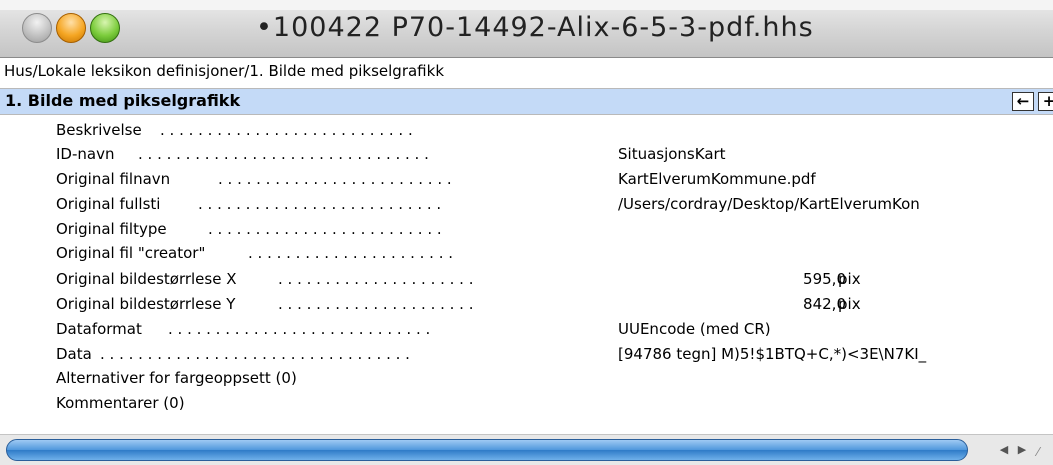  Describe the element at coordinates (105, 28) in the screenshot. I see `zoom-button` at that location.